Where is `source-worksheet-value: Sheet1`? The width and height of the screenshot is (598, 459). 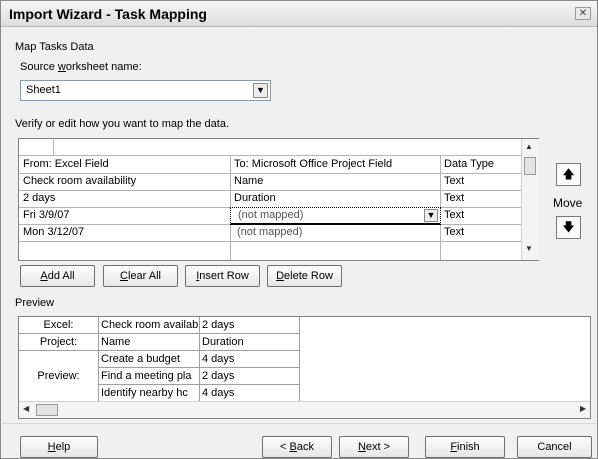
source-worksheet-value: Sheet1 is located at coordinates (43, 90).